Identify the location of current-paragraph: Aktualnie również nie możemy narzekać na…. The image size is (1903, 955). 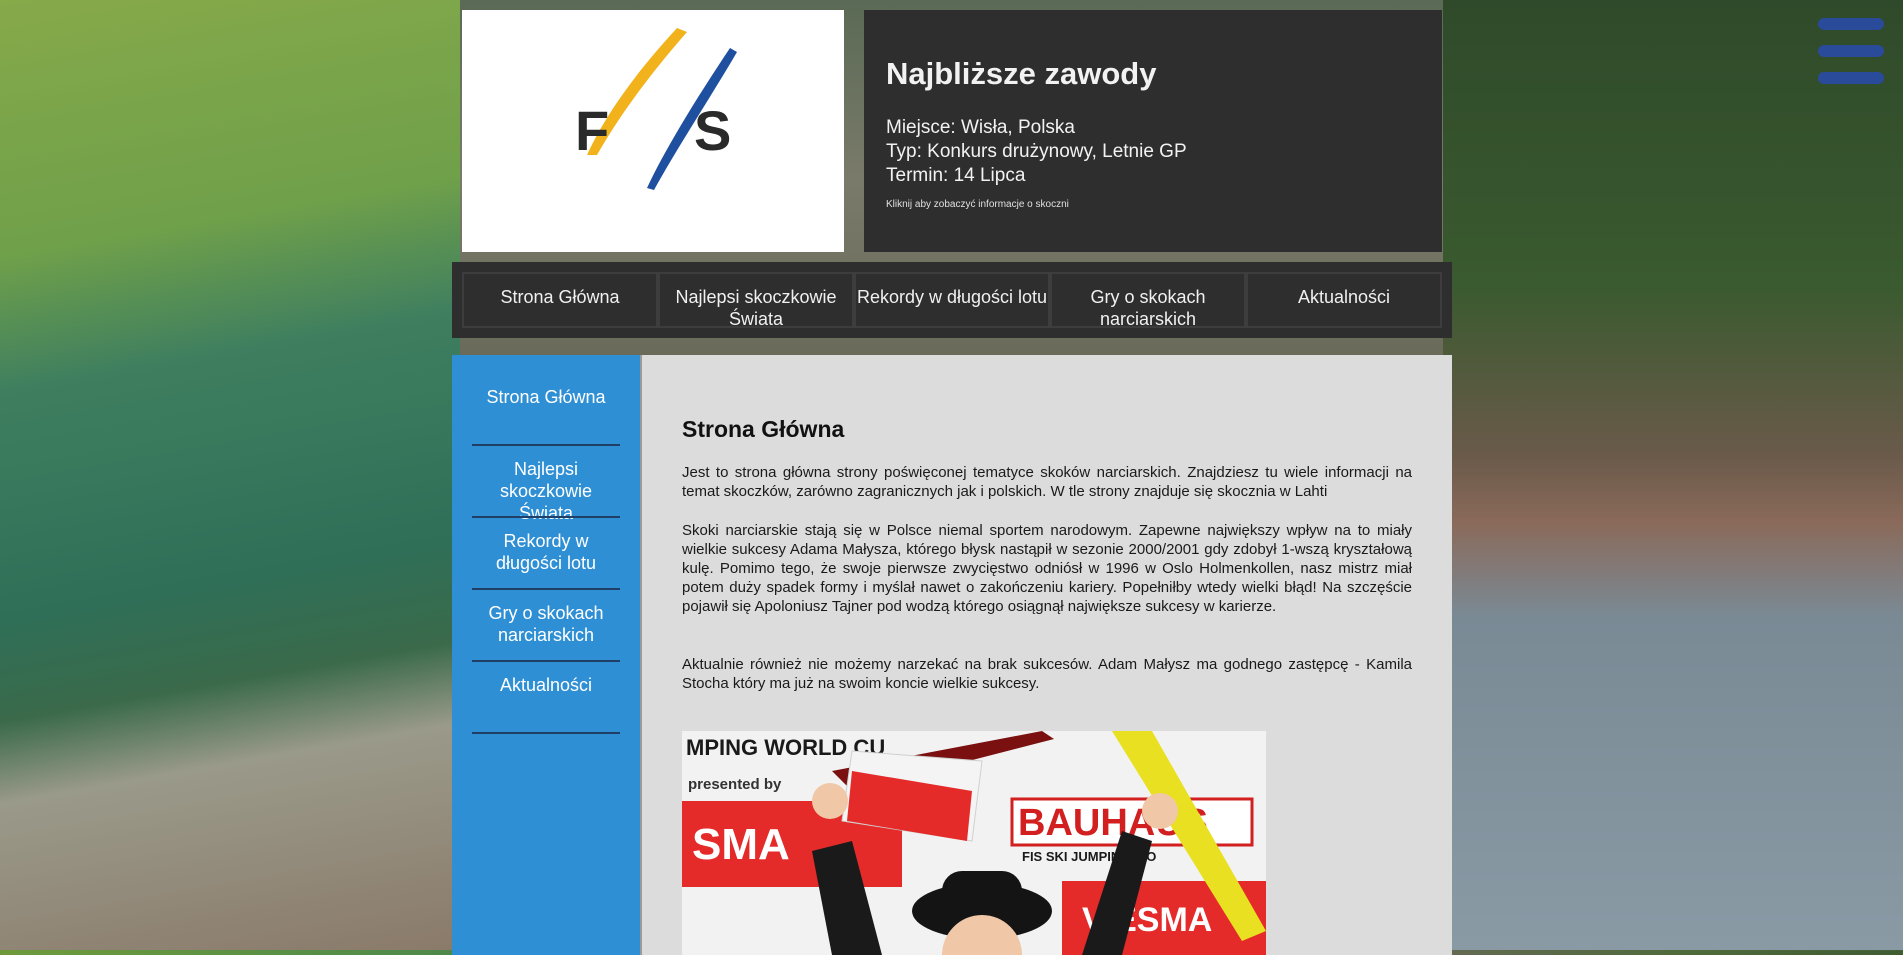
(1047, 674).